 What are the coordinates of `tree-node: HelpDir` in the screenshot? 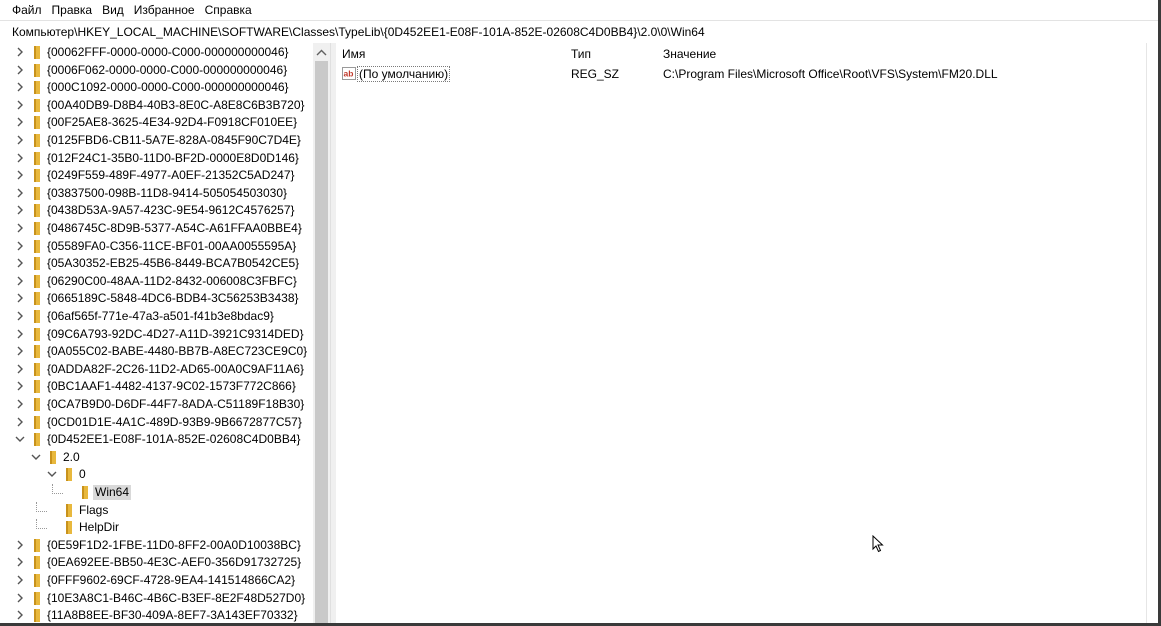 It's located at (156, 527).